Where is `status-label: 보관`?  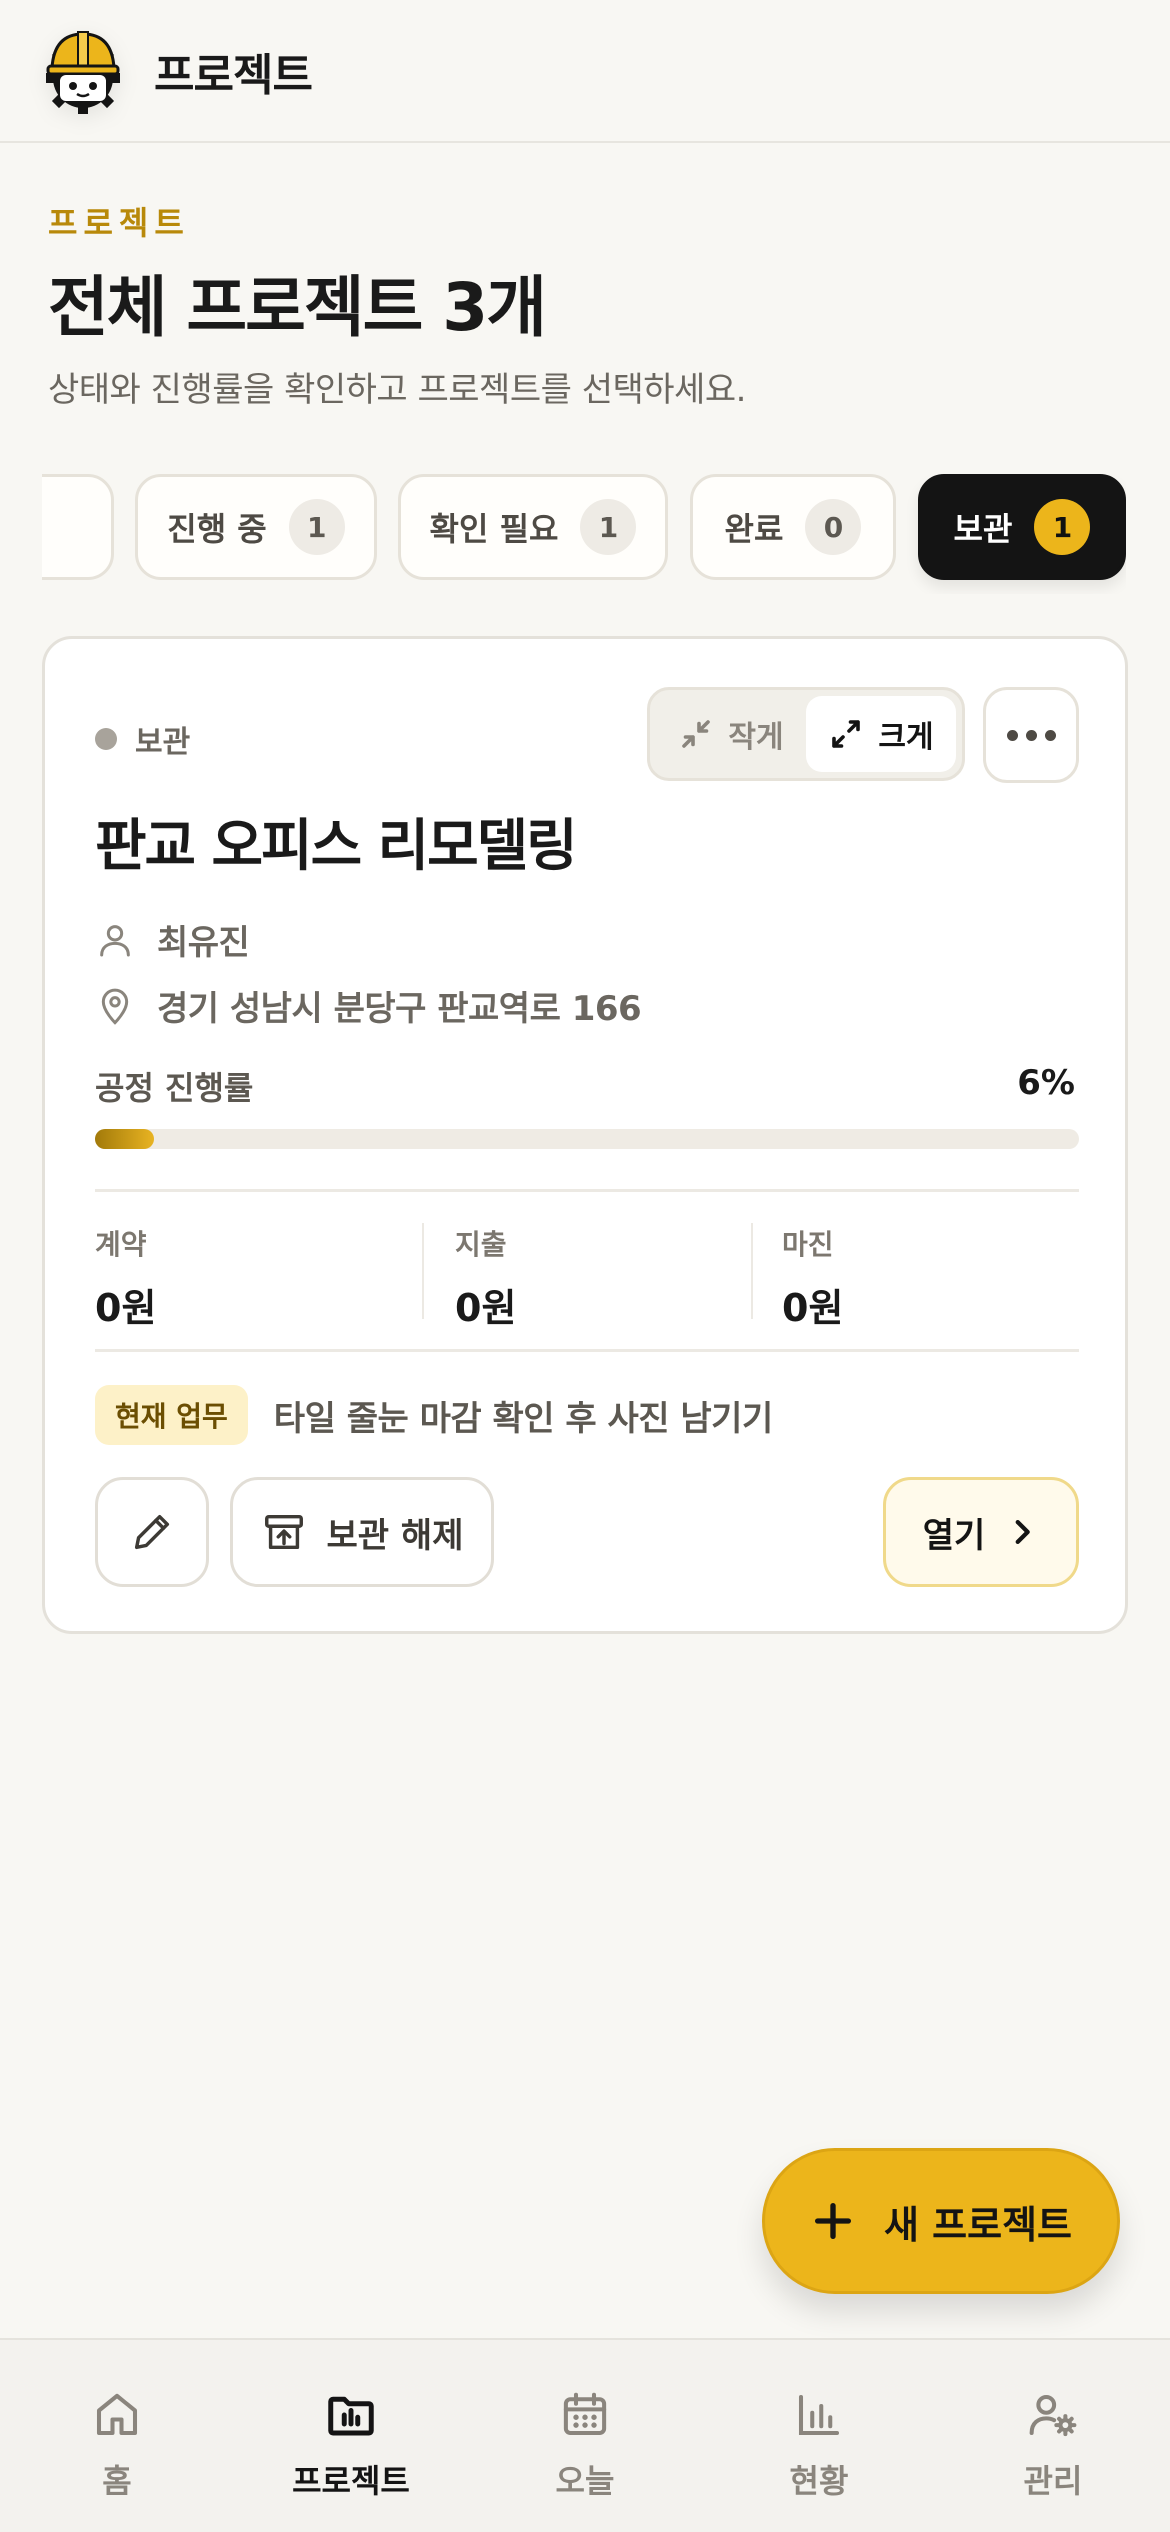 status-label: 보관 is located at coordinates (163, 742).